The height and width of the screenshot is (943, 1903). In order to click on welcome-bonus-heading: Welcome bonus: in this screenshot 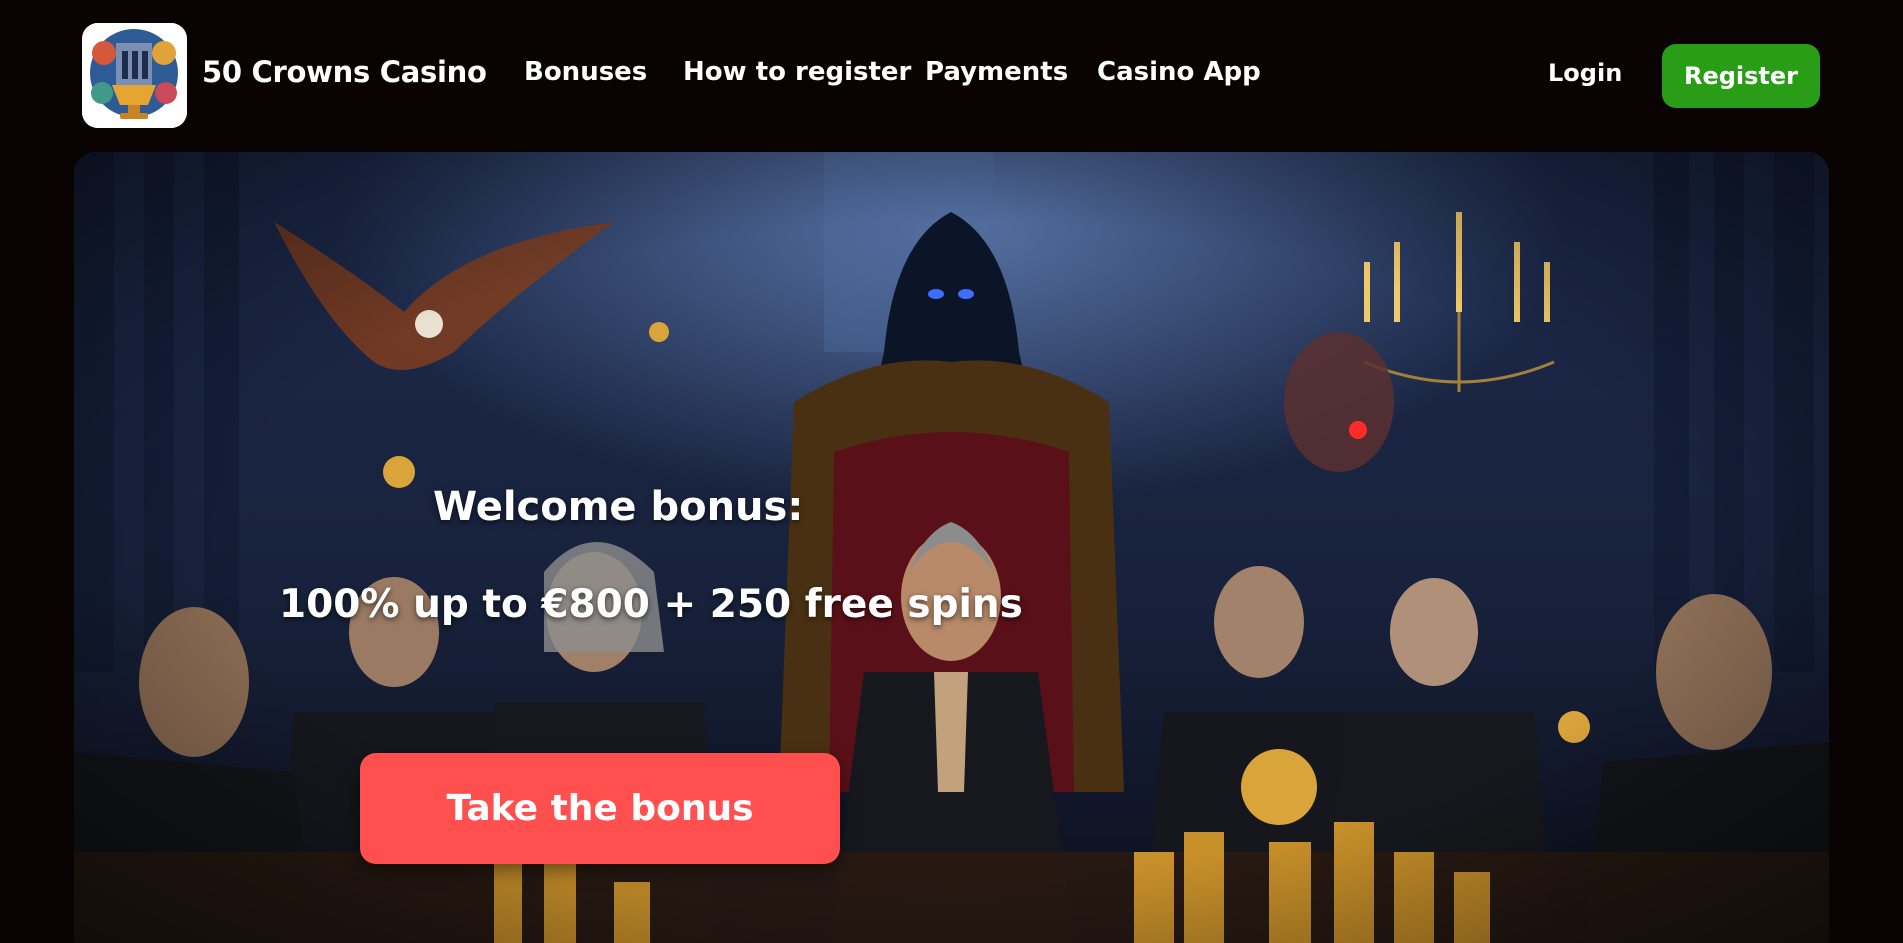, I will do `click(618, 507)`.